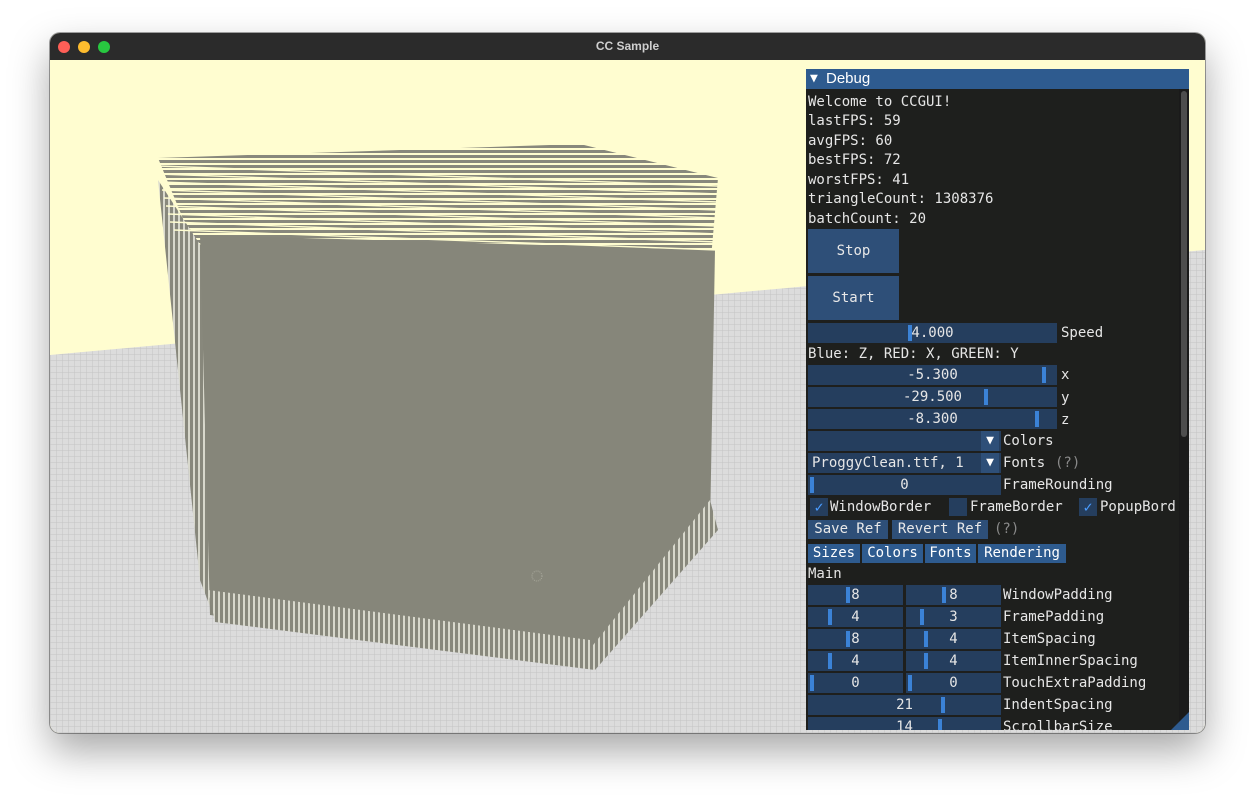 This screenshot has height=800, width=1255. What do you see at coordinates (901, 199) in the screenshot?
I see `triangle-count-text: triangleCount: 1308376` at bounding box center [901, 199].